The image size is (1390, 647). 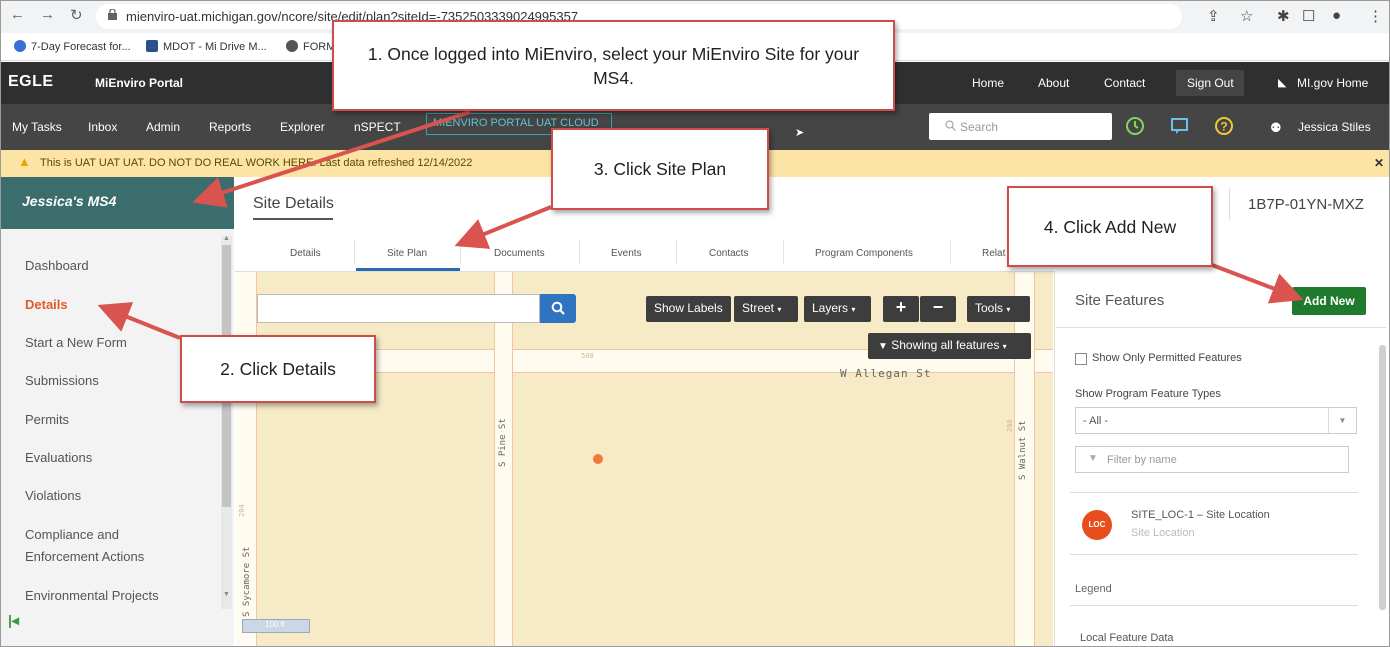 I want to click on global-search-input, so click(x=1020, y=126).